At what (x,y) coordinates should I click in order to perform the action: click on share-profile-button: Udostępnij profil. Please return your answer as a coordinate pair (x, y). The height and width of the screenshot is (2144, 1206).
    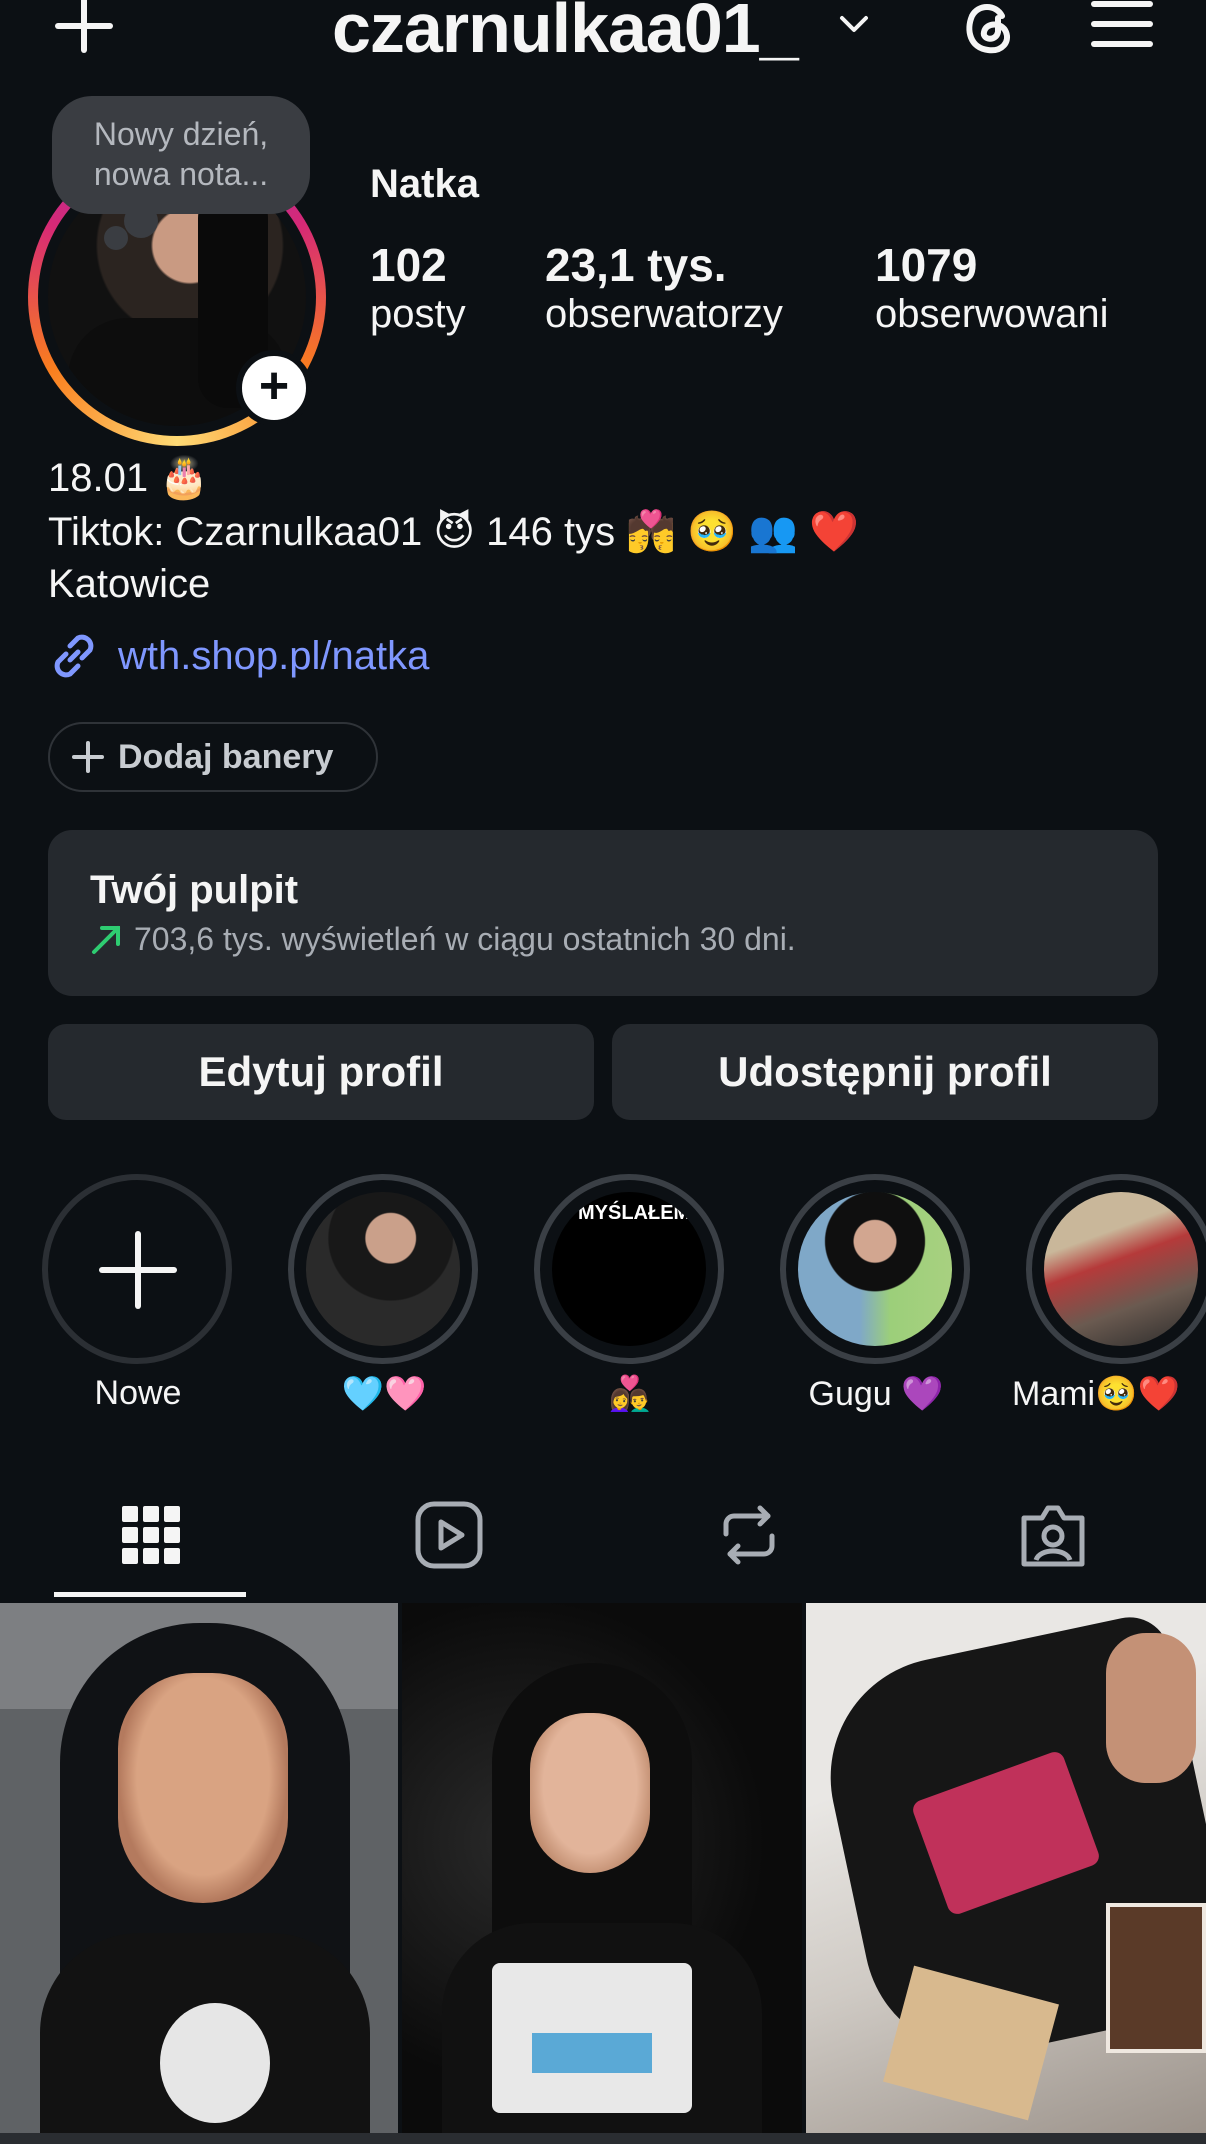
    Looking at the image, I should click on (885, 1072).